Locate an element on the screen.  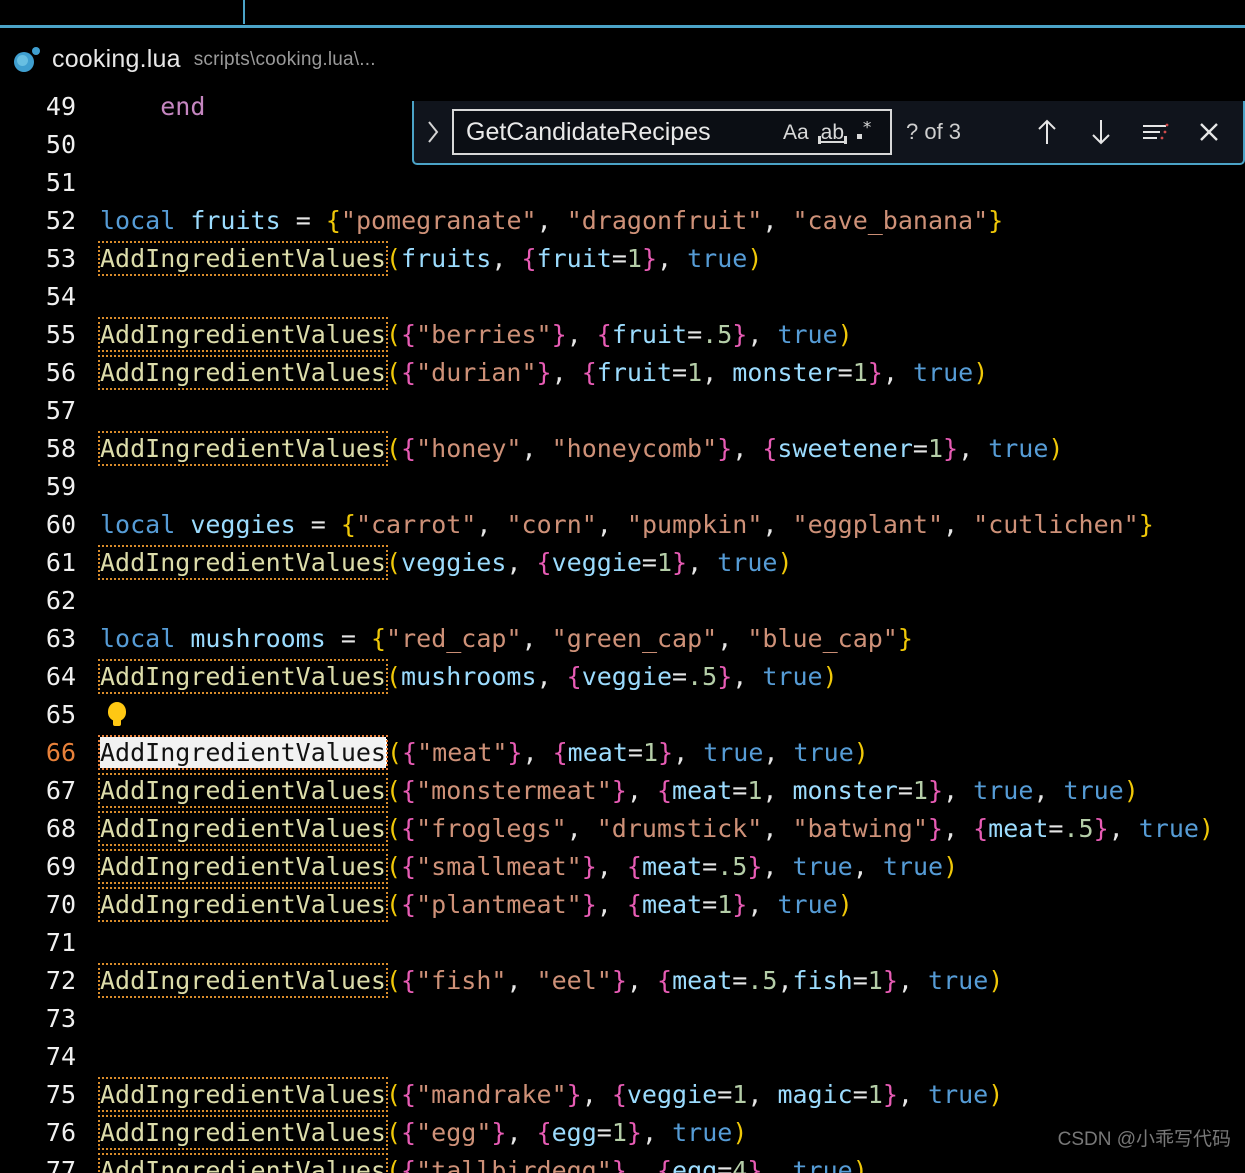
code-line: 51 is located at coordinates (622, 183).